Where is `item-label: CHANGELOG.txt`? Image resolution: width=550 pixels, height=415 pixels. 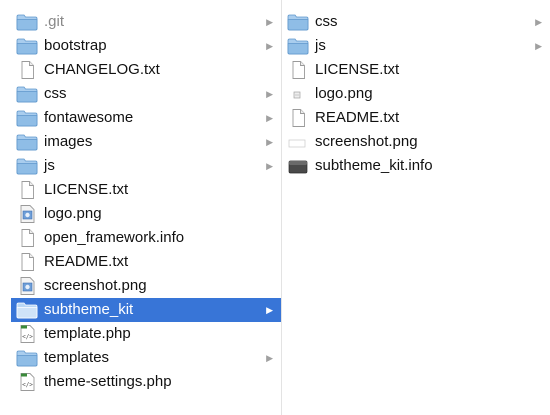
item-label: CHANGELOG.txt is located at coordinates (102, 69).